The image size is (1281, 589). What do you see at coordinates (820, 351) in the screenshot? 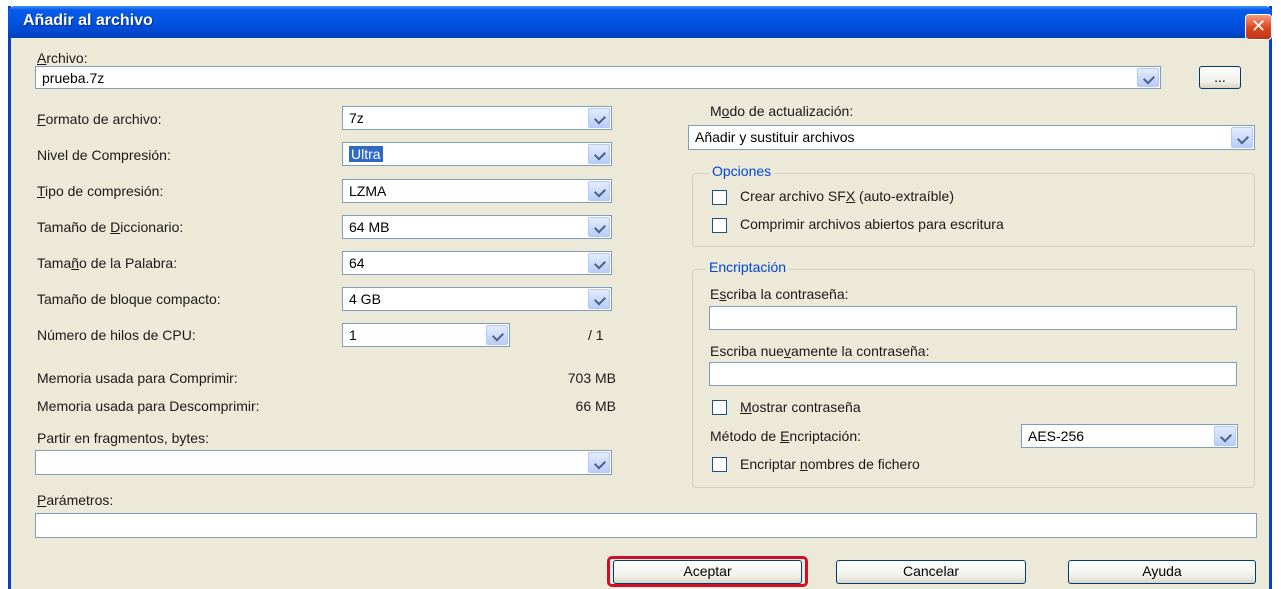
I see `password-confirm-label: Escriba nuevamente la contraseña:` at bounding box center [820, 351].